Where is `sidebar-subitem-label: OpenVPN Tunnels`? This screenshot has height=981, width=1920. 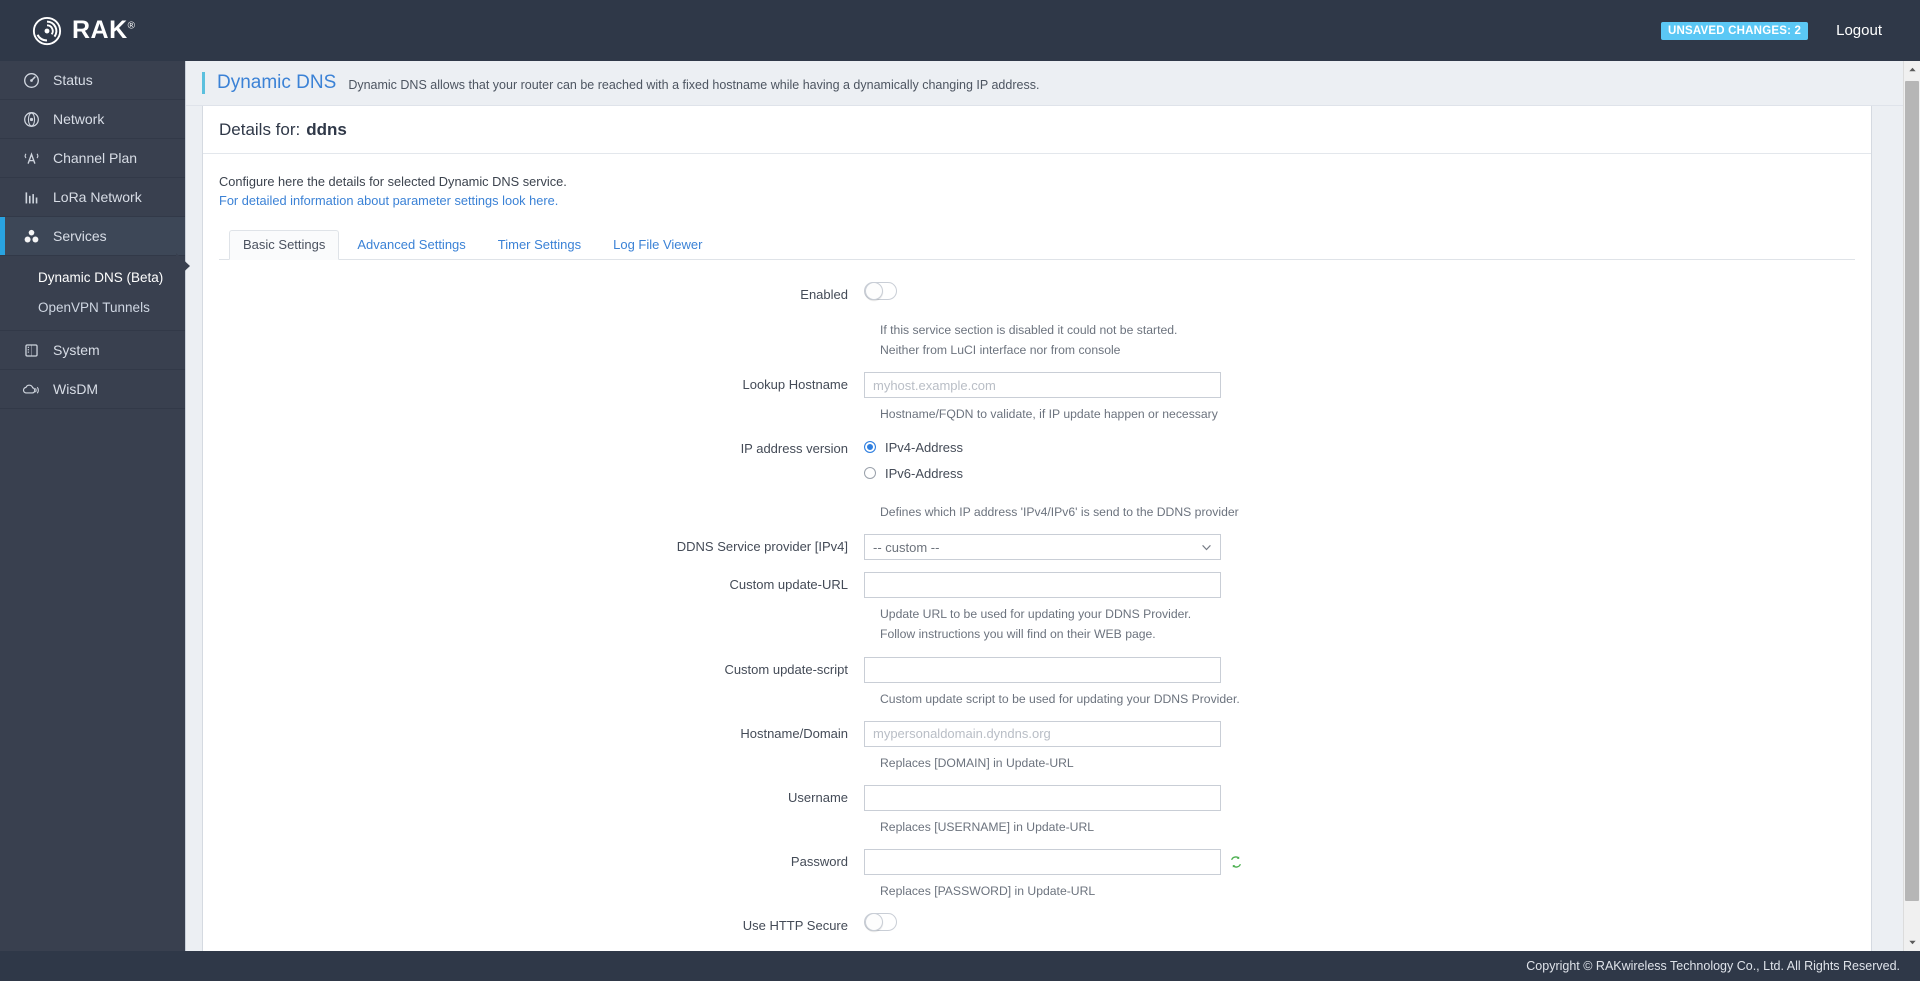
sidebar-subitem-label: OpenVPN Tunnels is located at coordinates (94, 307).